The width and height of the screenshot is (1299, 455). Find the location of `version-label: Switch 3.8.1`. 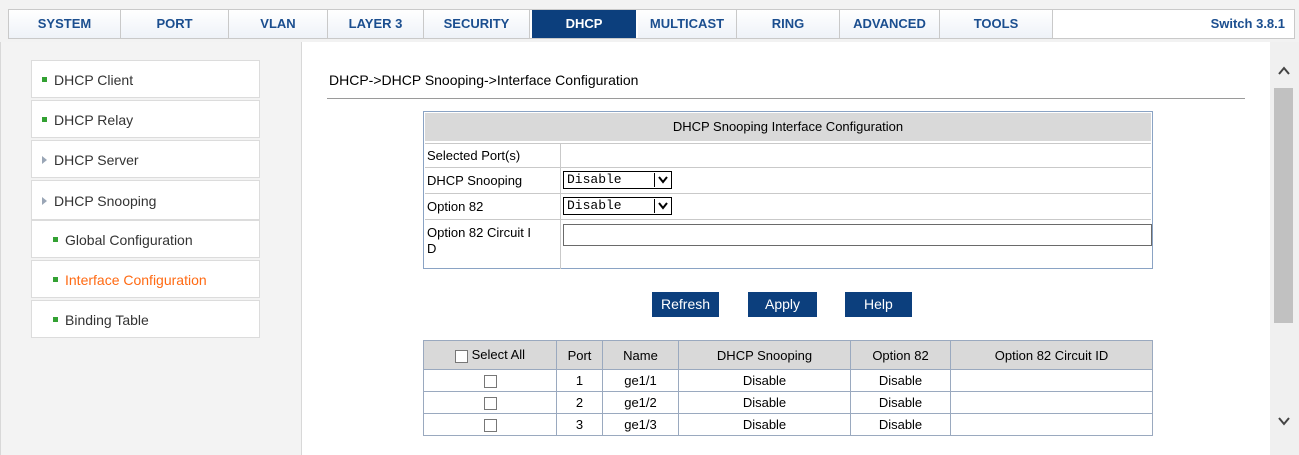

version-label: Switch 3.8.1 is located at coordinates (1247, 23).